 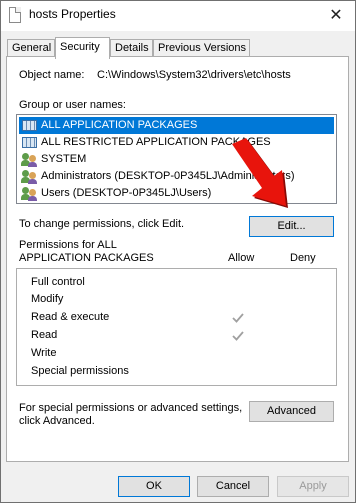 What do you see at coordinates (233, 486) in the screenshot?
I see `cancel-button: Cancel` at bounding box center [233, 486].